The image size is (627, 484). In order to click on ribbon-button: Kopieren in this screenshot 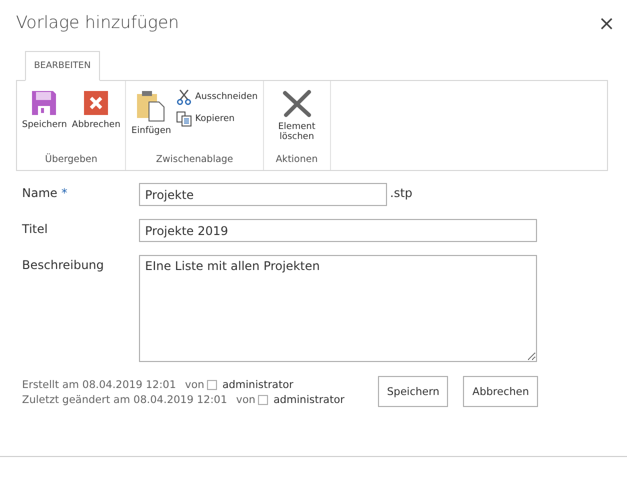, I will do `click(217, 119)`.